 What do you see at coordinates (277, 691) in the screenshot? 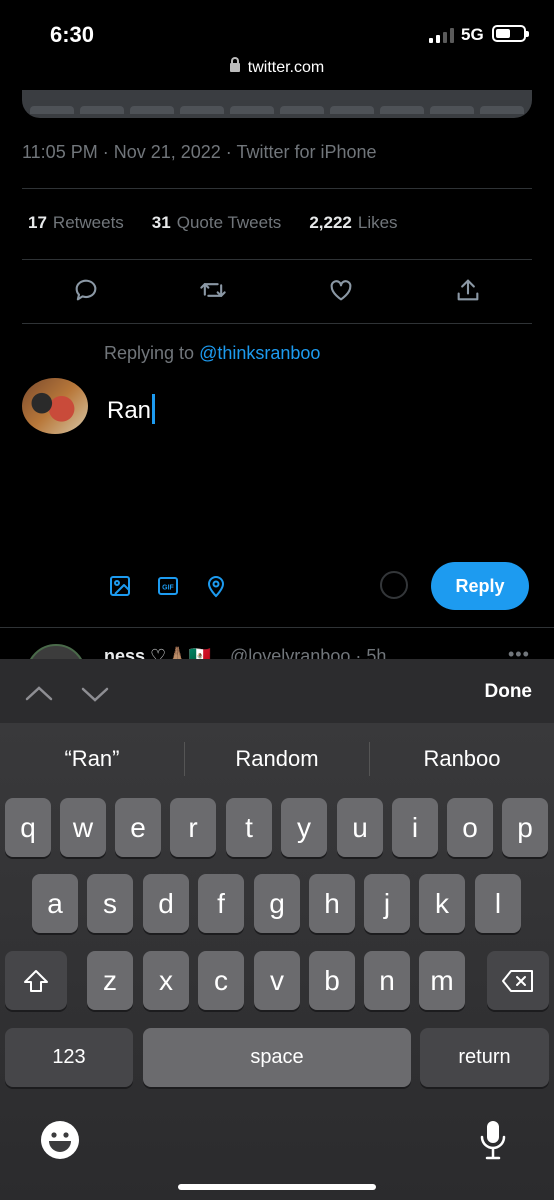
I see `keyboard-toolbar: Done` at bounding box center [277, 691].